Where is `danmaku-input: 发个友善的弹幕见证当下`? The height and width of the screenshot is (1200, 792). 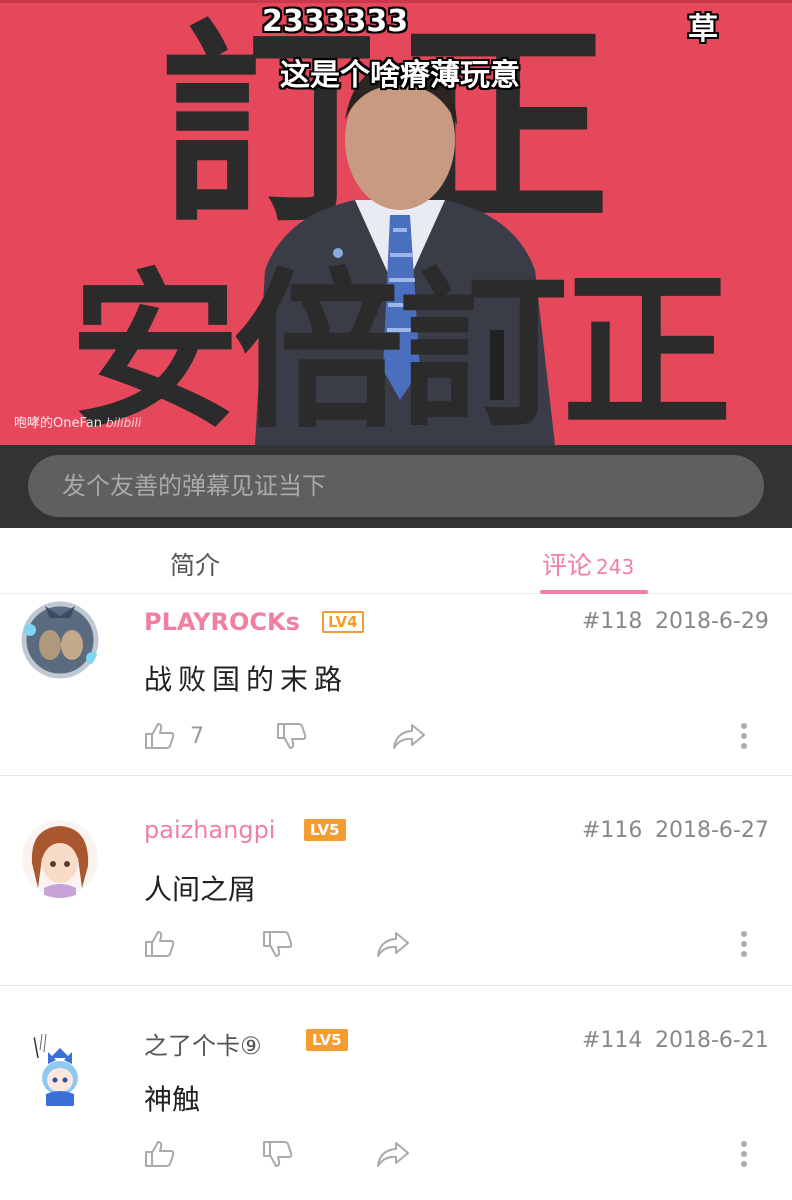
danmaku-input: 发个友善的弹幕见证当下 is located at coordinates (396, 486).